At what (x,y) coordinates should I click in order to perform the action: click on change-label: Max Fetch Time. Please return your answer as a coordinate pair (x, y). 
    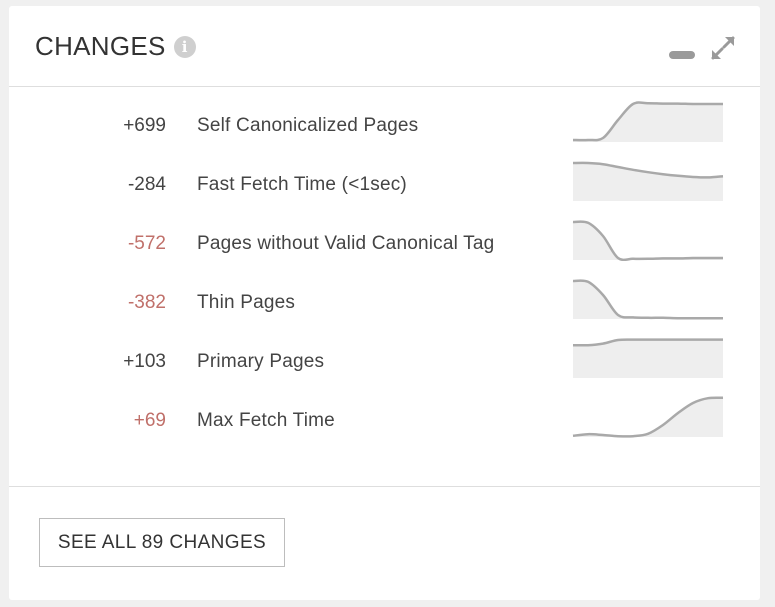
    Looking at the image, I should click on (266, 421).